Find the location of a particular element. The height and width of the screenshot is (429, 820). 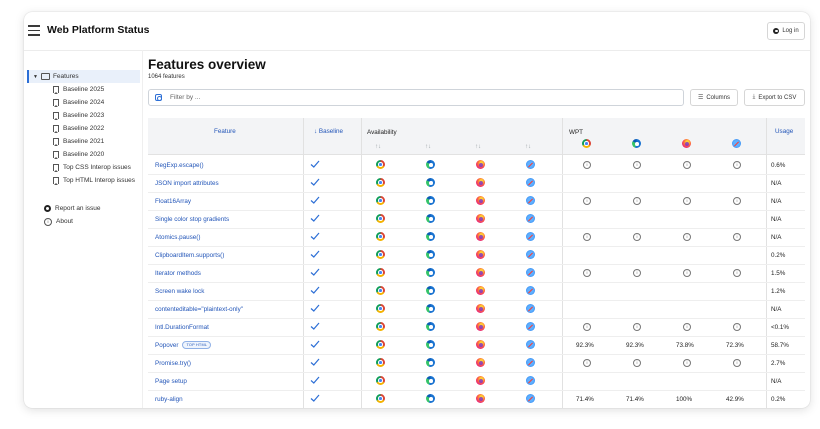

feature-name: Promise.try() is located at coordinates (173, 363).